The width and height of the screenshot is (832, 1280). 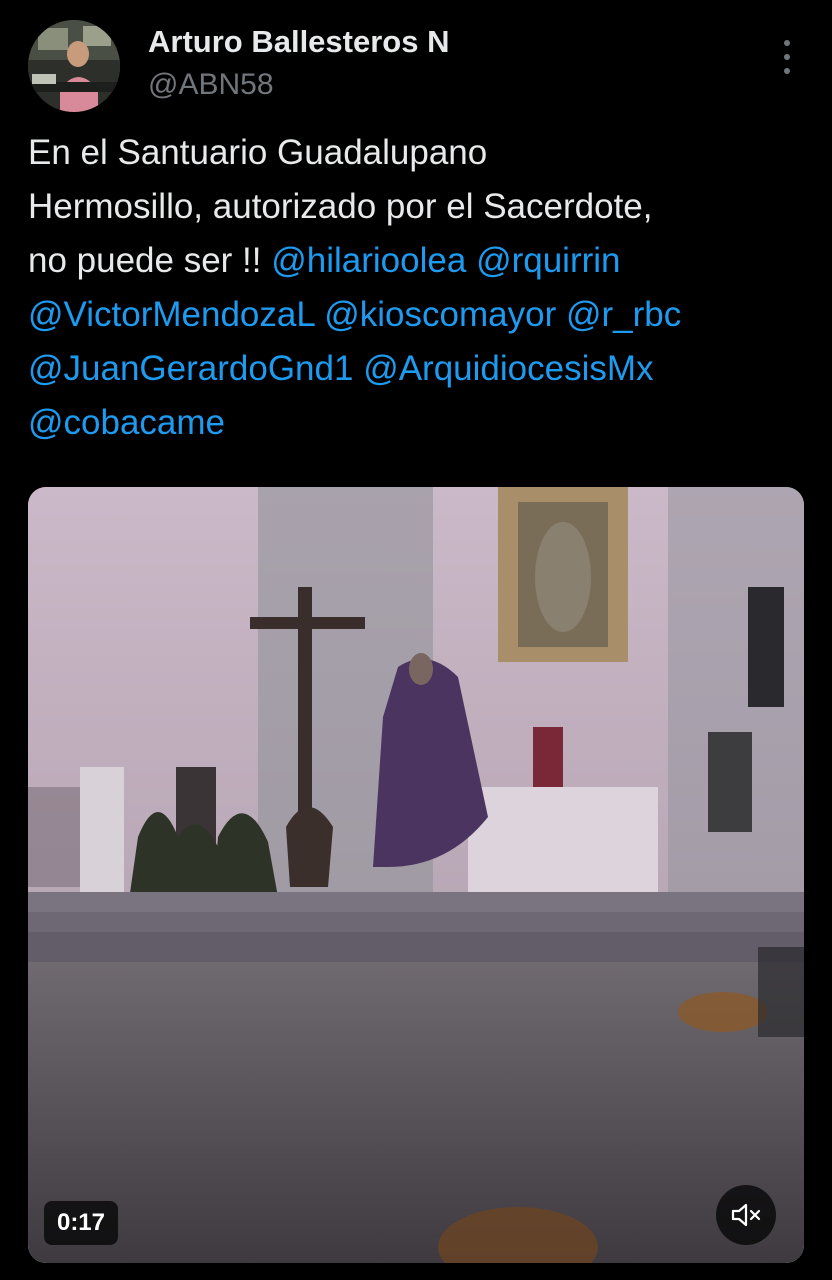 I want to click on tweet-header: Arturo Ballesteros N @ABN58, so click(x=416, y=60).